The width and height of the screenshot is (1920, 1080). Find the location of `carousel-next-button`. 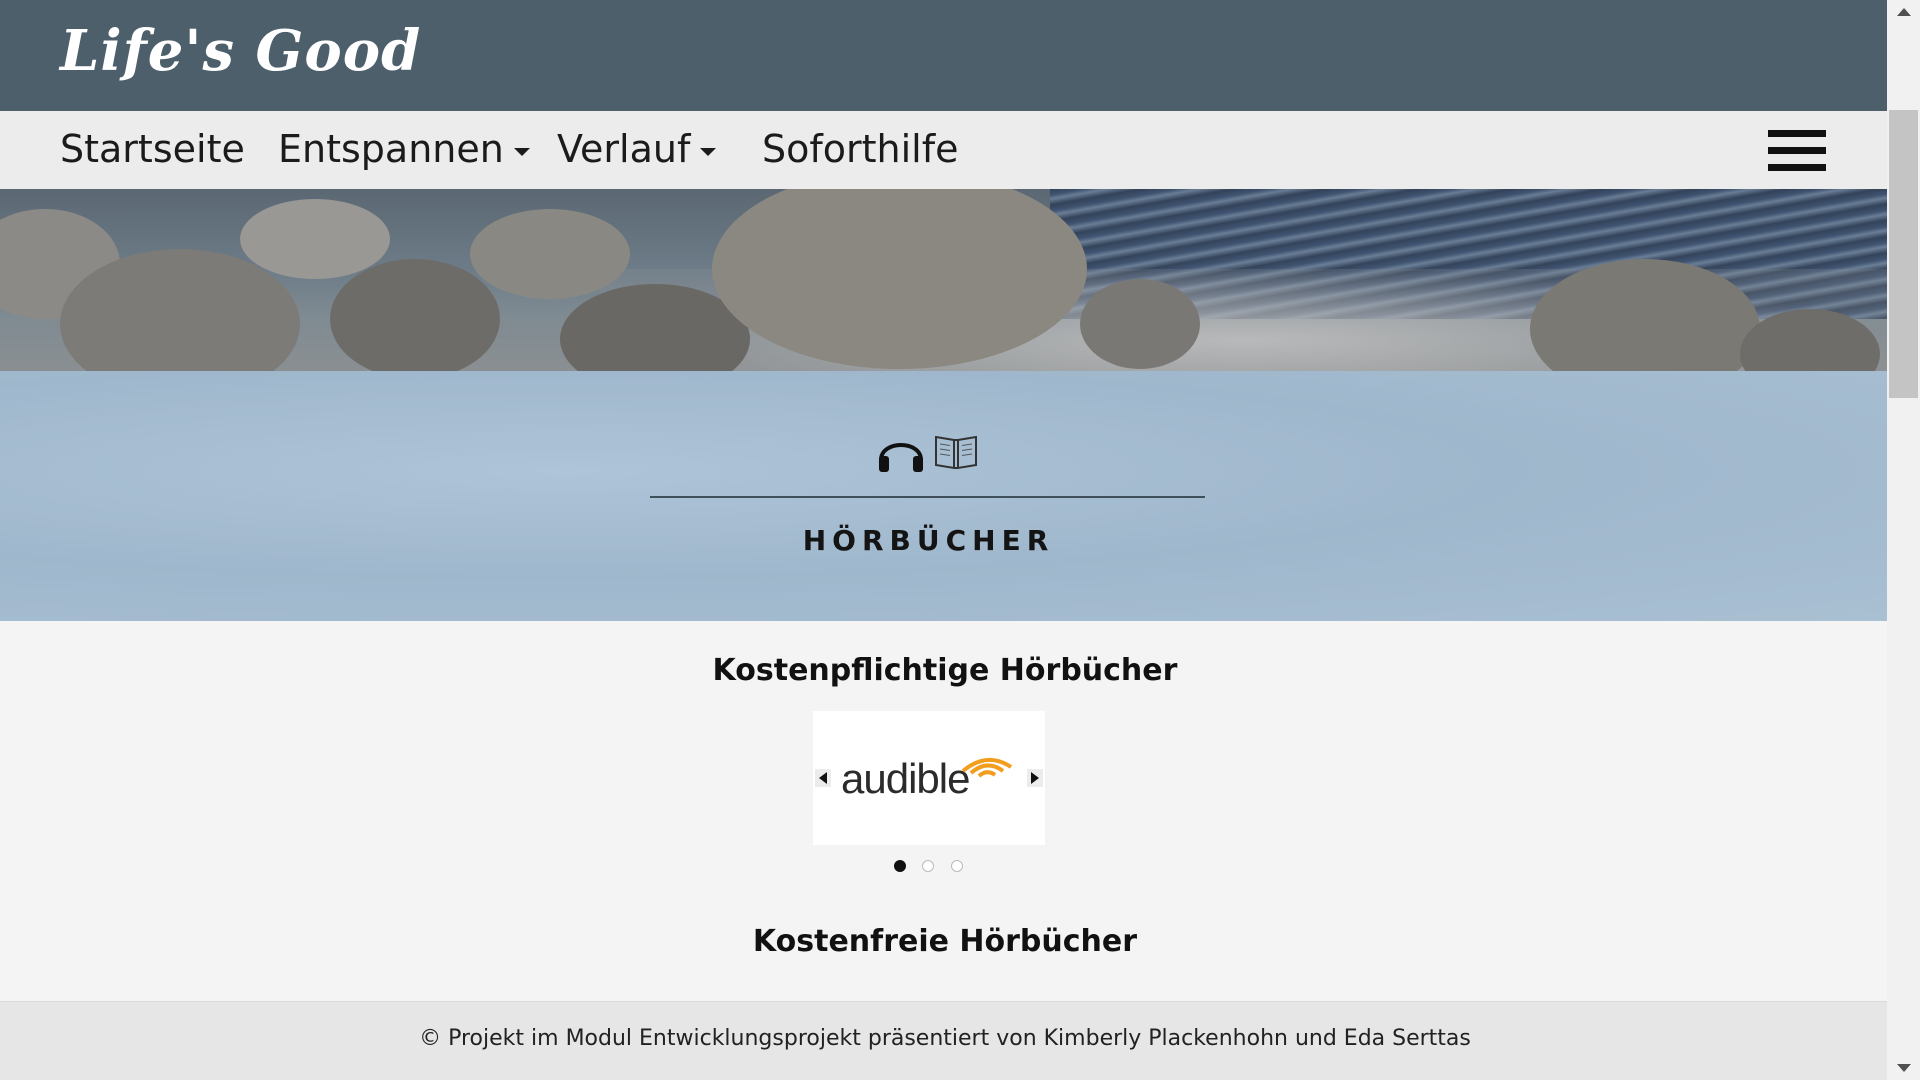

carousel-next-button is located at coordinates (1035, 778).